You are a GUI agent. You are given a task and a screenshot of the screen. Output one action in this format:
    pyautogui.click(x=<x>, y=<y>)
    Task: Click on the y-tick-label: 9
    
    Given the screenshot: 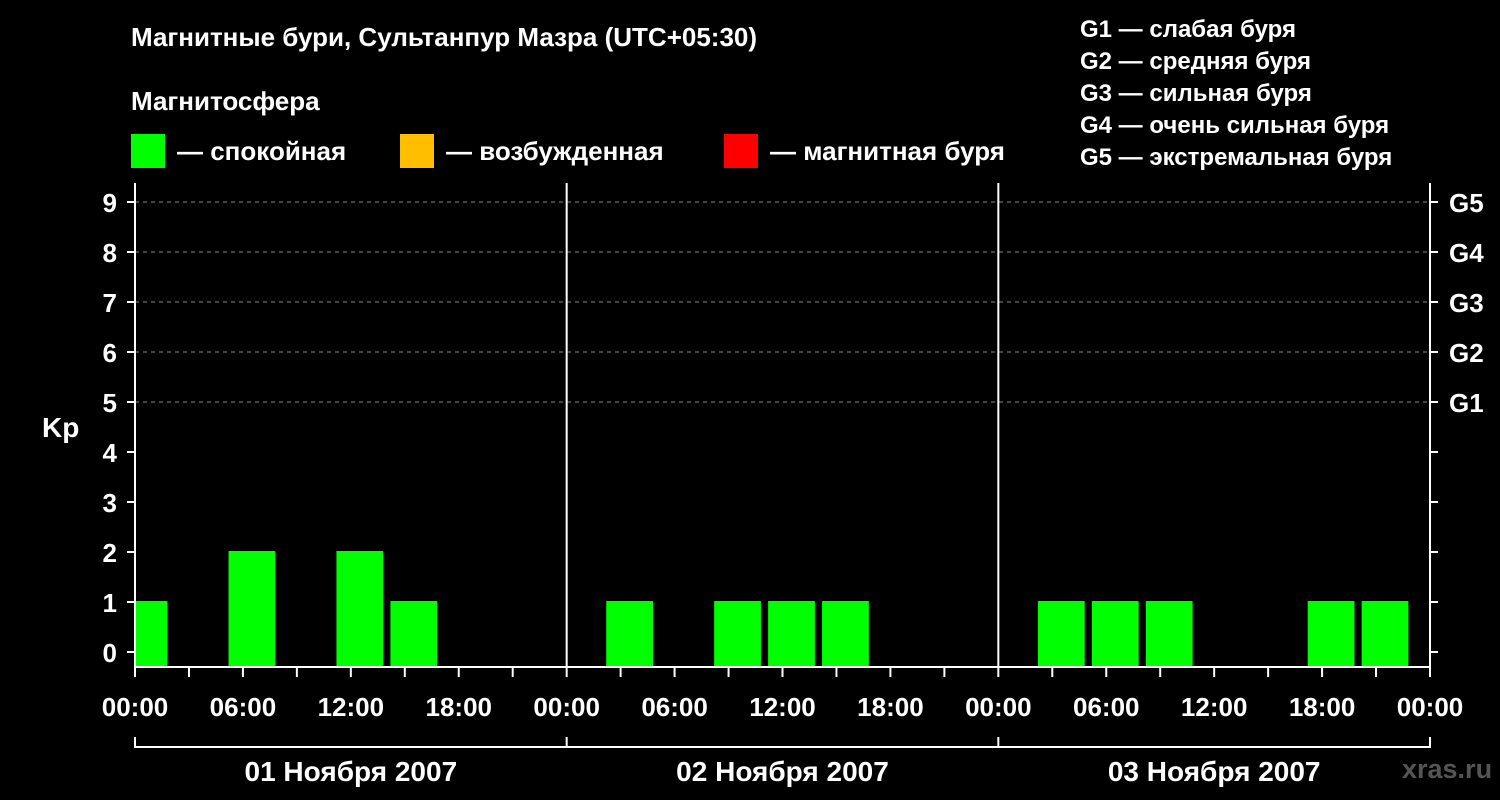 What is the action you would take?
    pyautogui.click(x=110, y=203)
    